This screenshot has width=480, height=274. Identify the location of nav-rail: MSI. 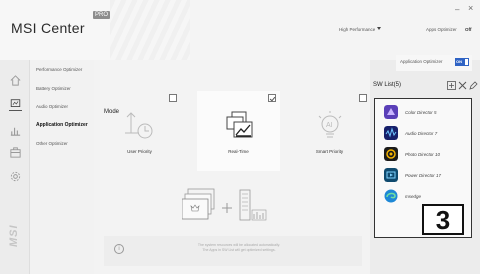
(15, 167).